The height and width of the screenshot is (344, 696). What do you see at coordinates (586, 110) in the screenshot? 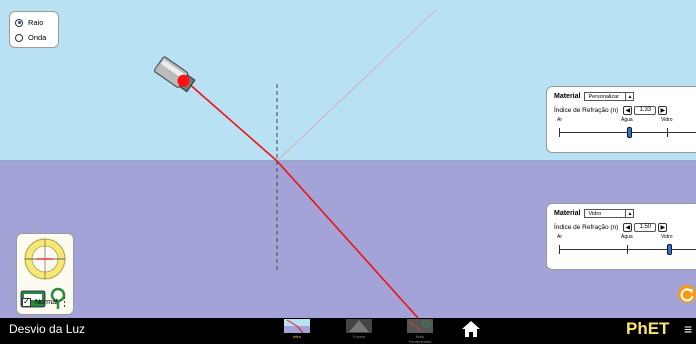
I see `top-index-label: Índice de Refração (n)` at bounding box center [586, 110].